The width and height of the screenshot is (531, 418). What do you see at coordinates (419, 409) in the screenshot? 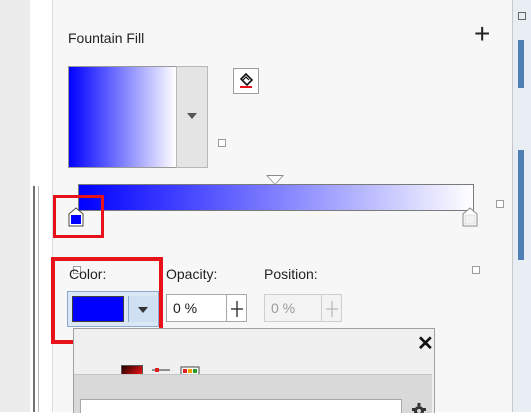
I see `gear-icon` at bounding box center [419, 409].